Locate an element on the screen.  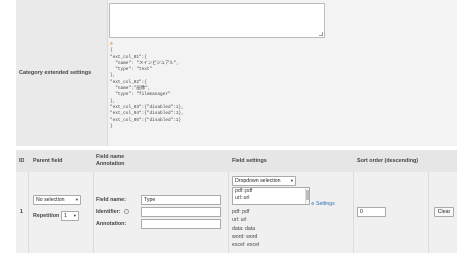
json-lead: 0 is located at coordinates (111, 44).